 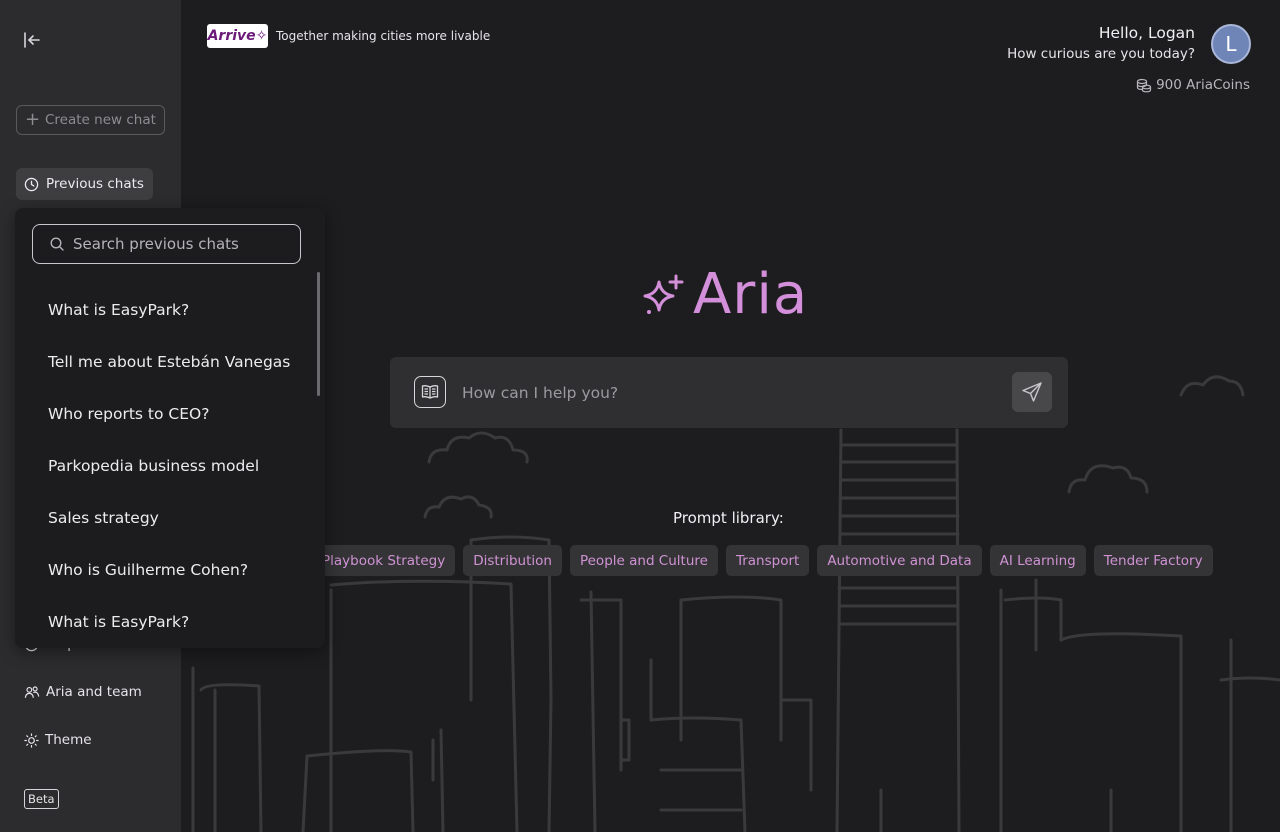 I want to click on chat-history-item: Tell me about Estebán Vanegas, so click(x=178, y=362).